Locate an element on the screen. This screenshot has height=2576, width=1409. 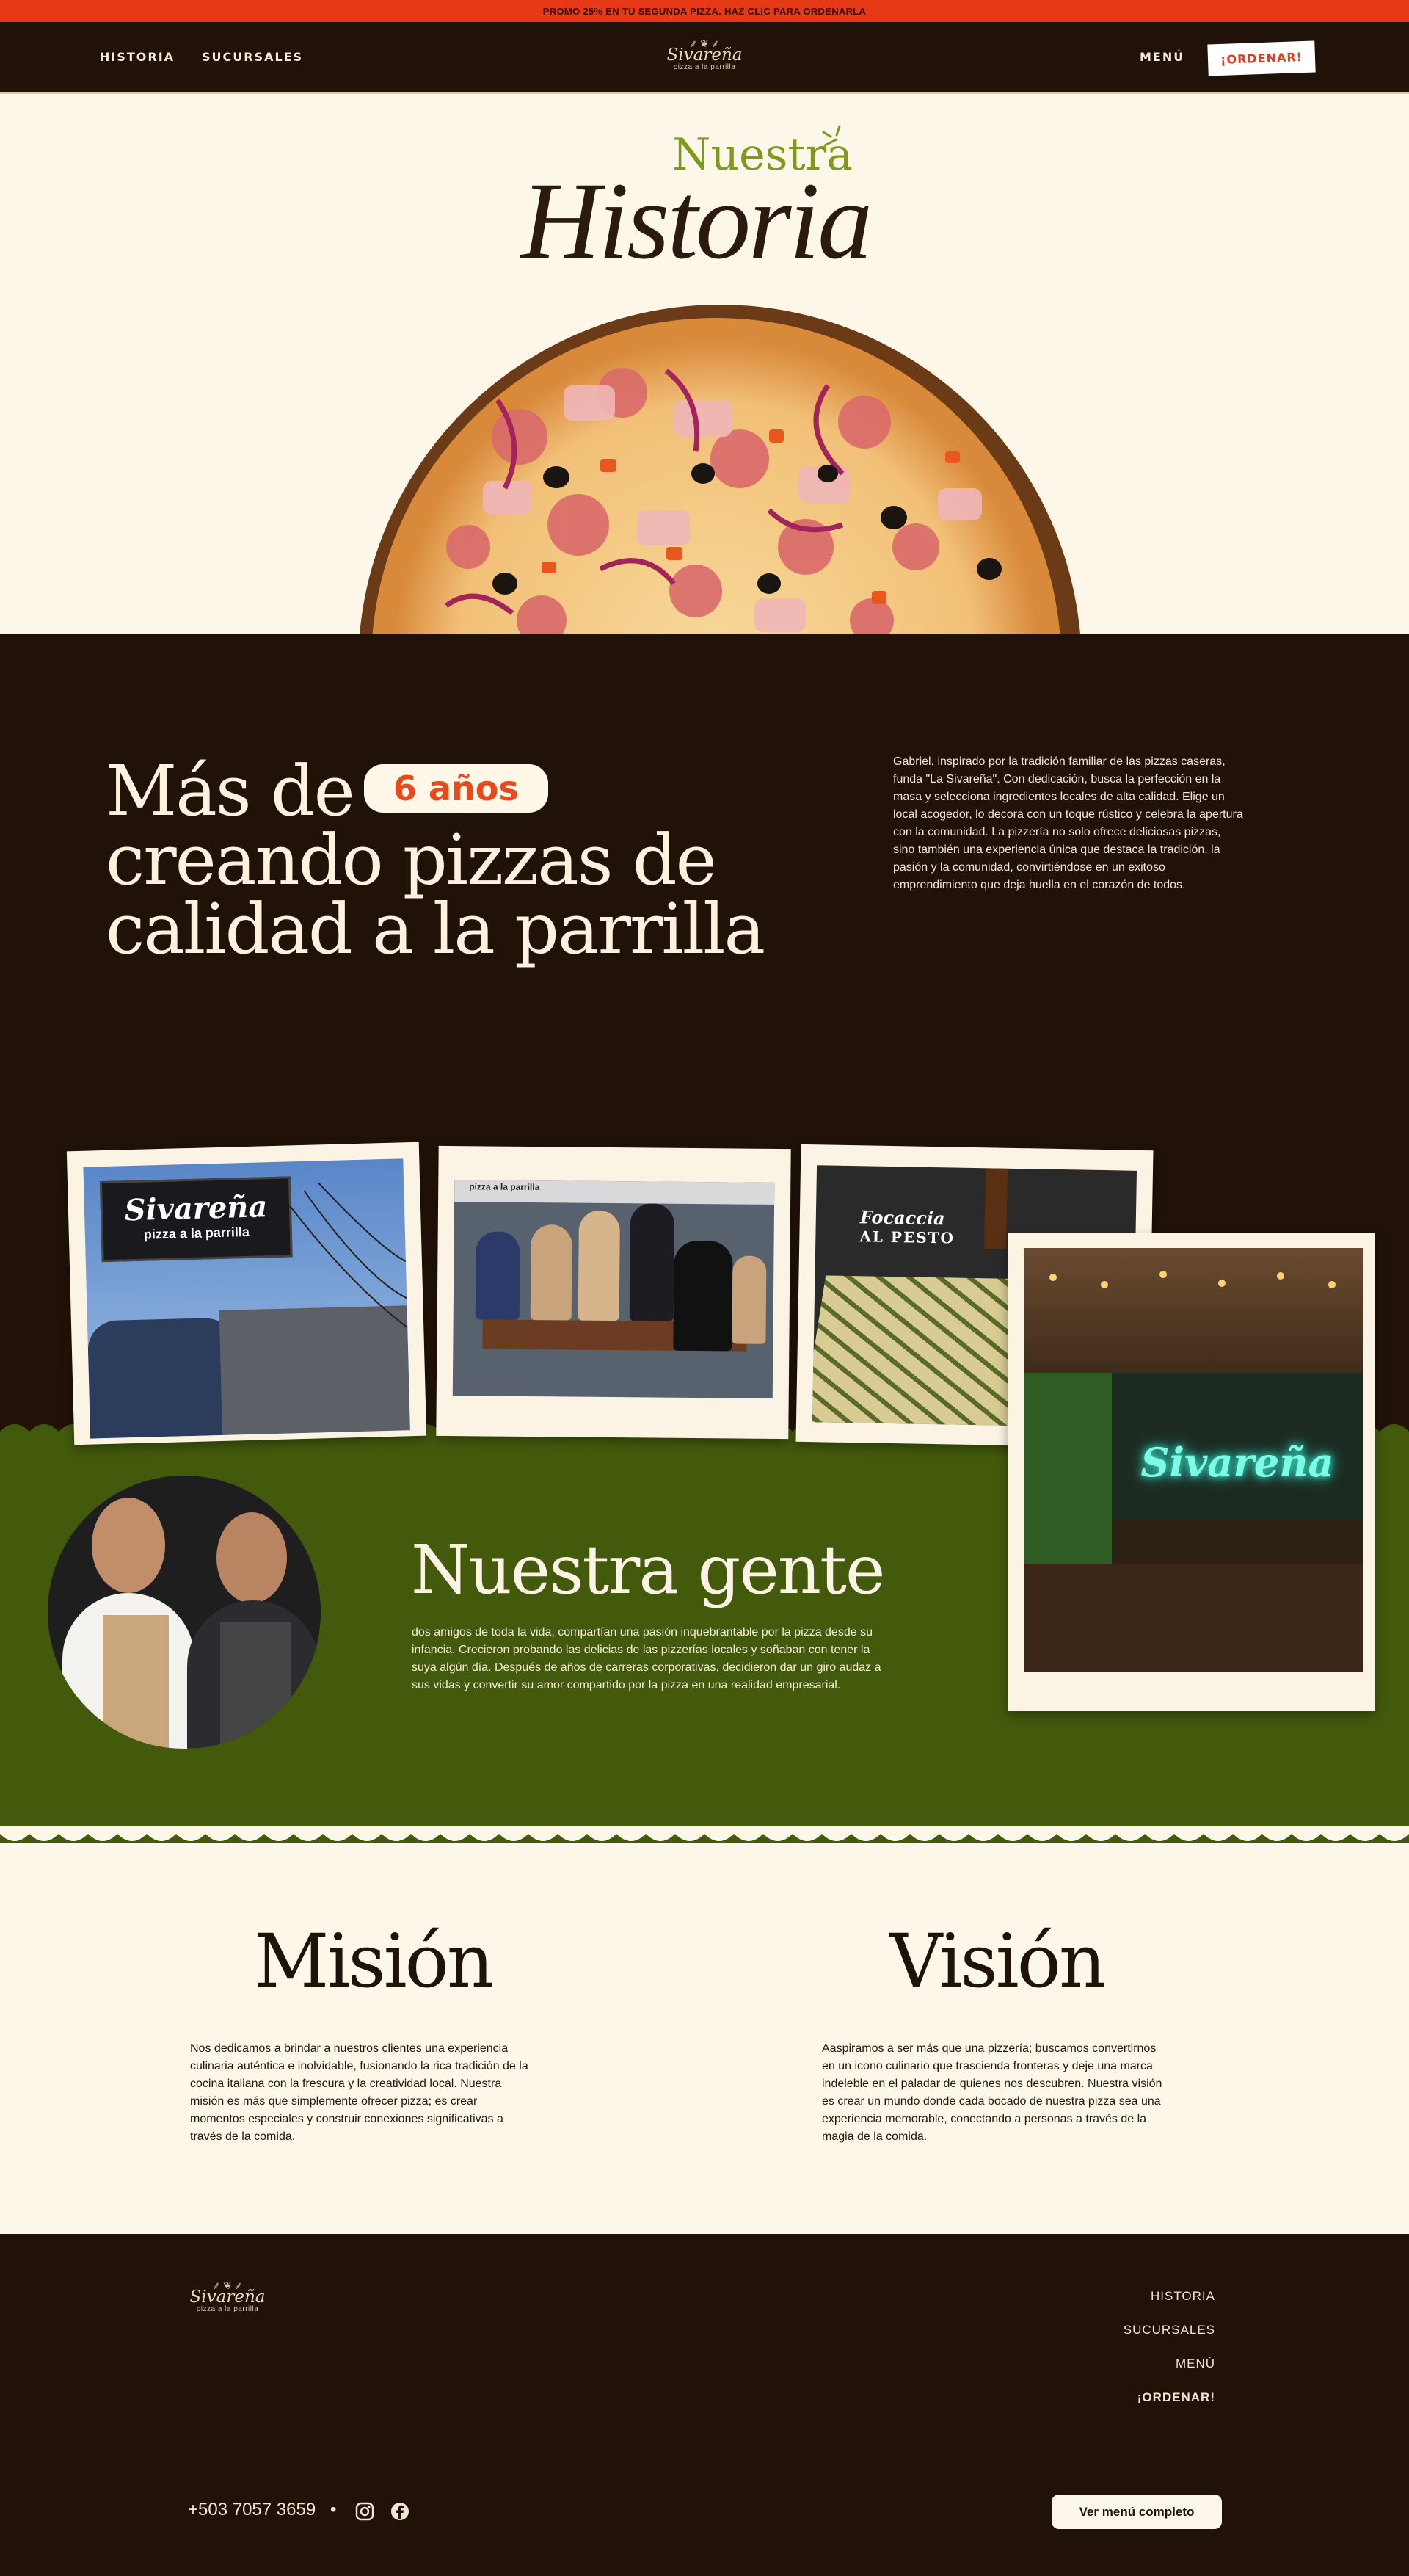
focaccia-label-2: AL PESTO is located at coordinates (907, 1237).